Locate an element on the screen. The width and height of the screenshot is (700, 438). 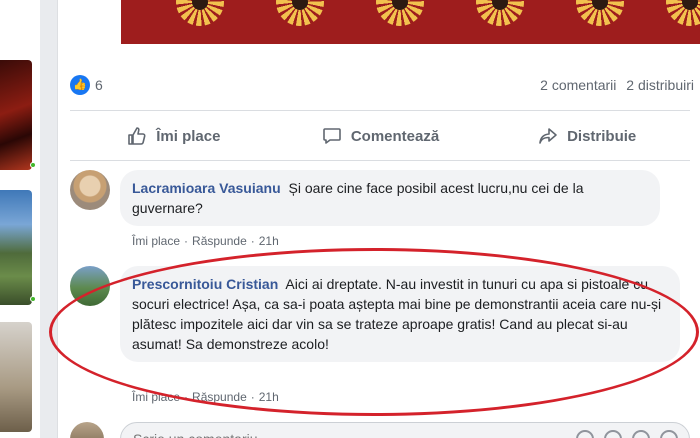
like-button: Îmi place is located at coordinates (173, 136).